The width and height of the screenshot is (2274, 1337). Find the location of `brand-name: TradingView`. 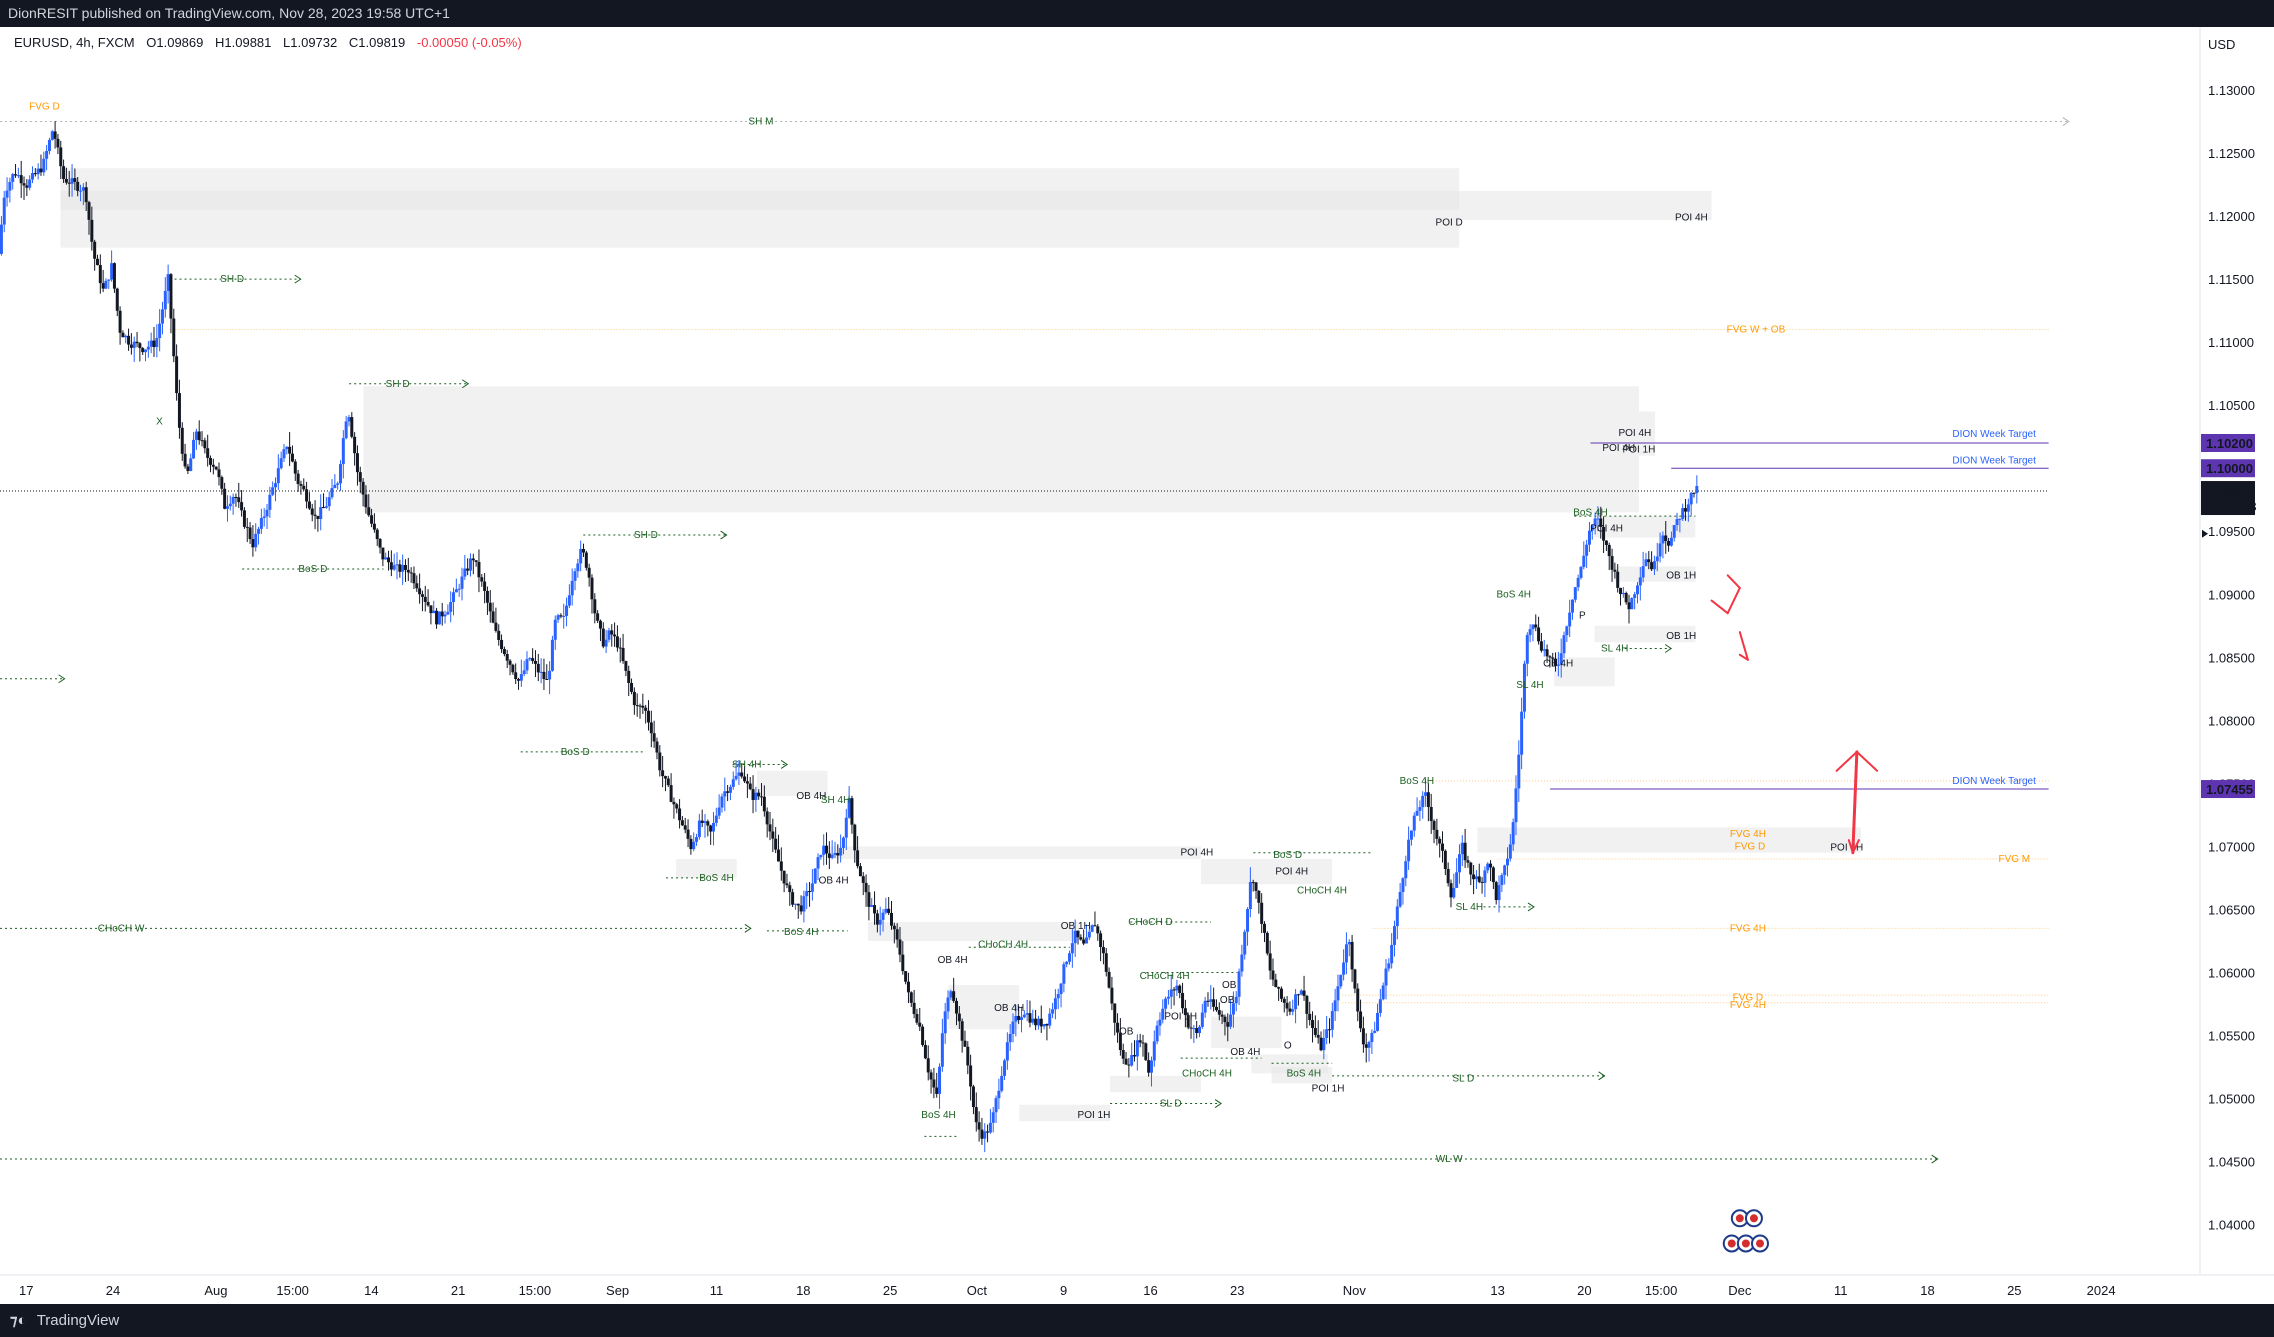

brand-name: TradingView is located at coordinates (75, 1320).